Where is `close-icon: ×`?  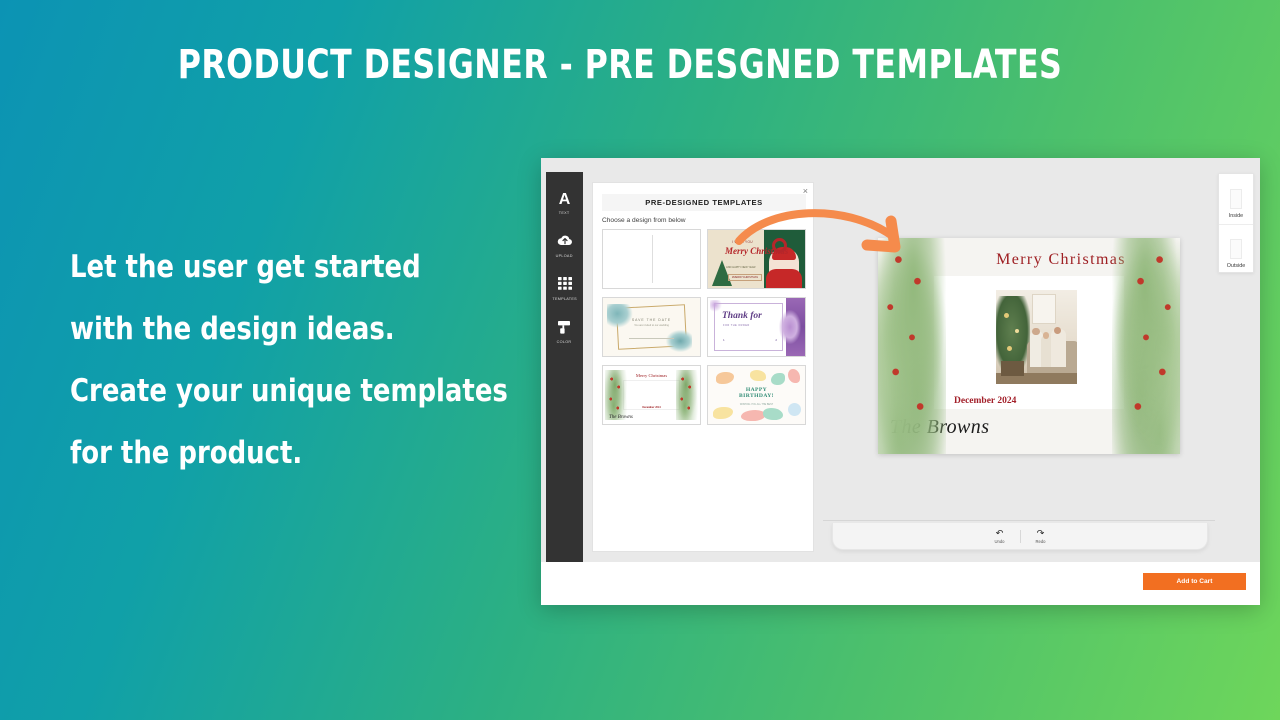
close-icon: × is located at coordinates (805, 191).